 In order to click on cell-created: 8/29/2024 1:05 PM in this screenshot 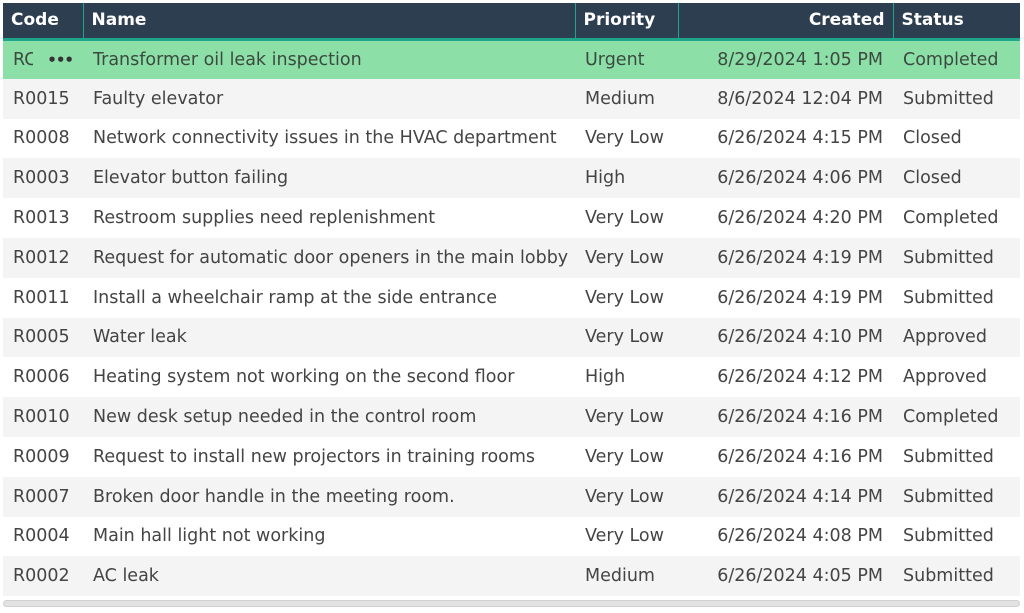, I will do `click(800, 59)`.